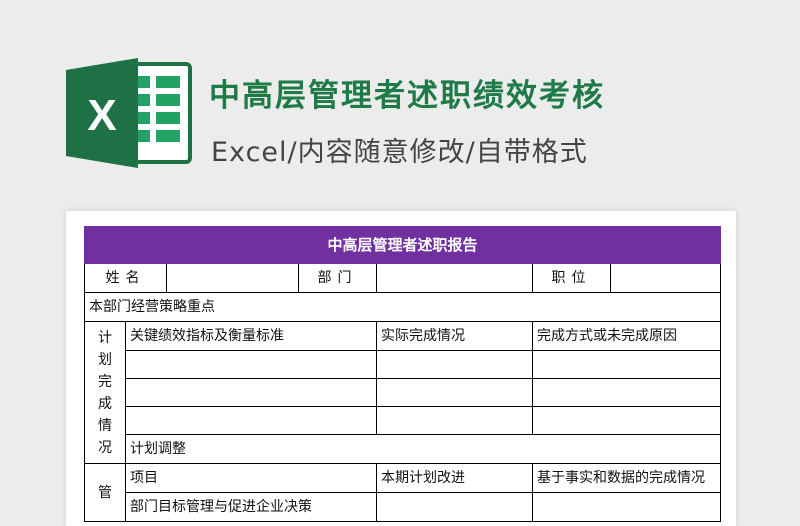 The image size is (800, 526). Describe the element at coordinates (251, 336) in the screenshot. I see `plan-header-kpi: 关键绩效指标及衡量标准` at that location.